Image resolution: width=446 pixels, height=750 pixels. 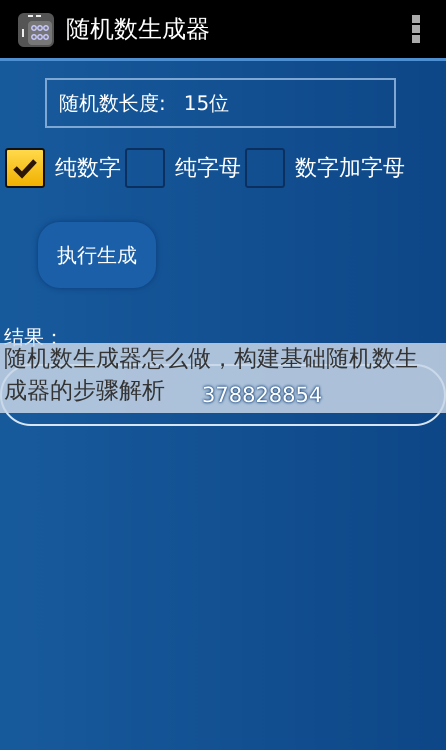 What do you see at coordinates (138, 29) in the screenshot?
I see `app-title: 随机数生成器` at bounding box center [138, 29].